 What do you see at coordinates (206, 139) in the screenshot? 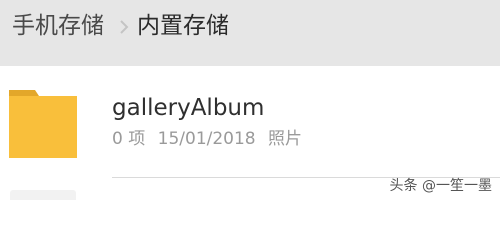
I see `modified-date: 15/01/2018` at bounding box center [206, 139].